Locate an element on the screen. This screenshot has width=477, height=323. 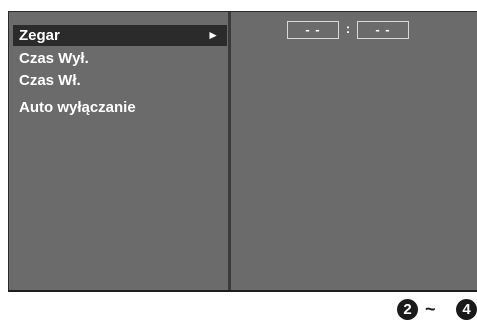
menu-item-auto-off: Auto wyłączanie is located at coordinates (120, 107).